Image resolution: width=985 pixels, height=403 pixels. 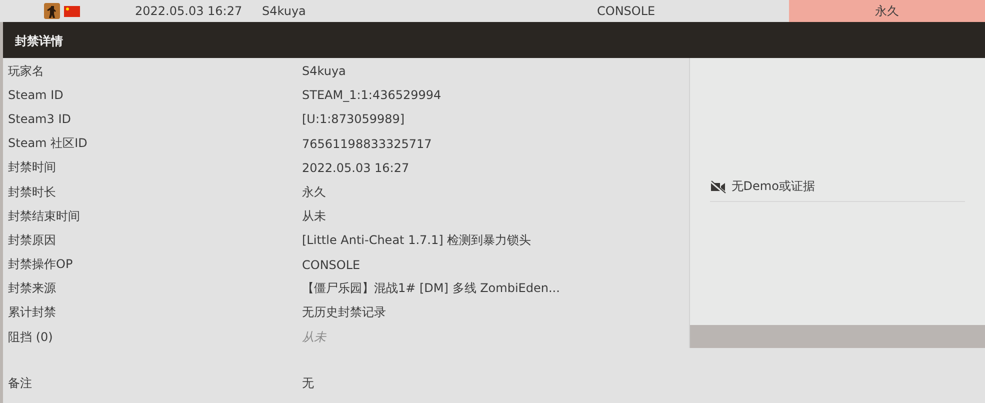 I want to click on field-value: [Little Anti-Cheat 1.7.1] 检测到暴力锁头, so click(x=417, y=240).